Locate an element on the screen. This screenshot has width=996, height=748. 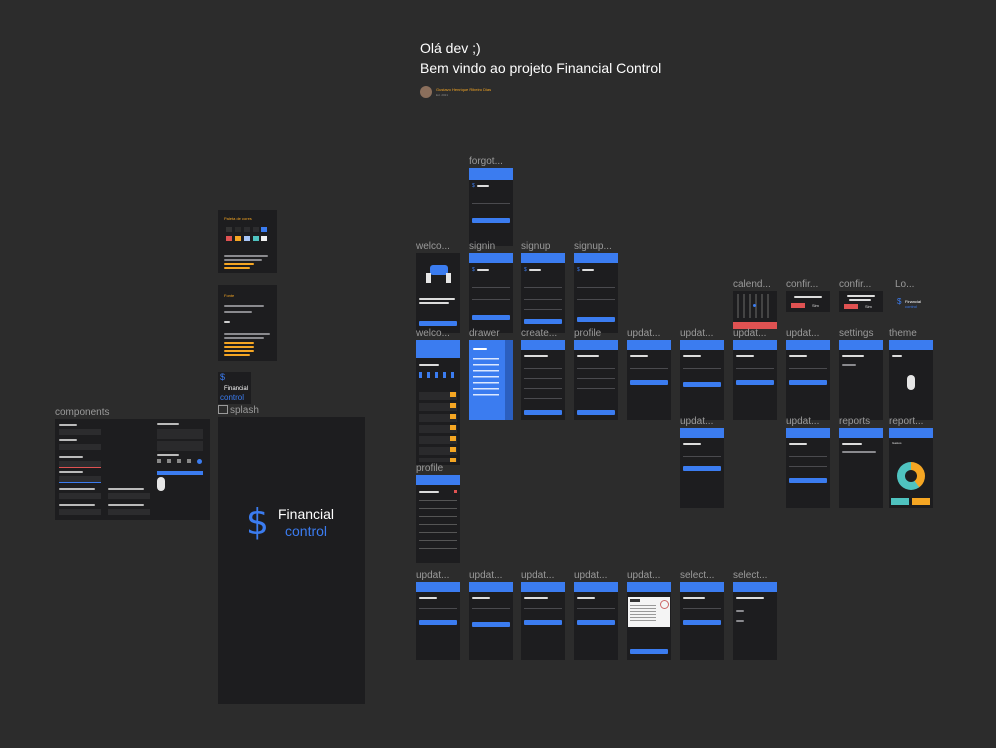
author-avatar is located at coordinates (426, 92).